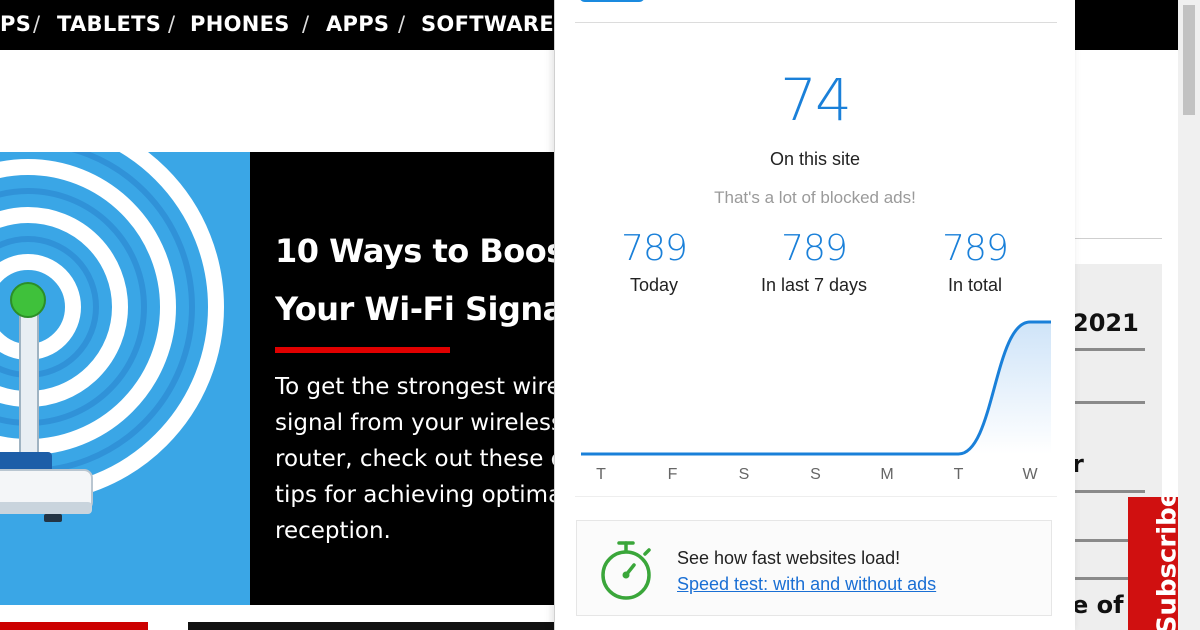  What do you see at coordinates (815, 197) in the screenshot?
I see `blocked-message: That's a lot of blocked ads!` at bounding box center [815, 197].